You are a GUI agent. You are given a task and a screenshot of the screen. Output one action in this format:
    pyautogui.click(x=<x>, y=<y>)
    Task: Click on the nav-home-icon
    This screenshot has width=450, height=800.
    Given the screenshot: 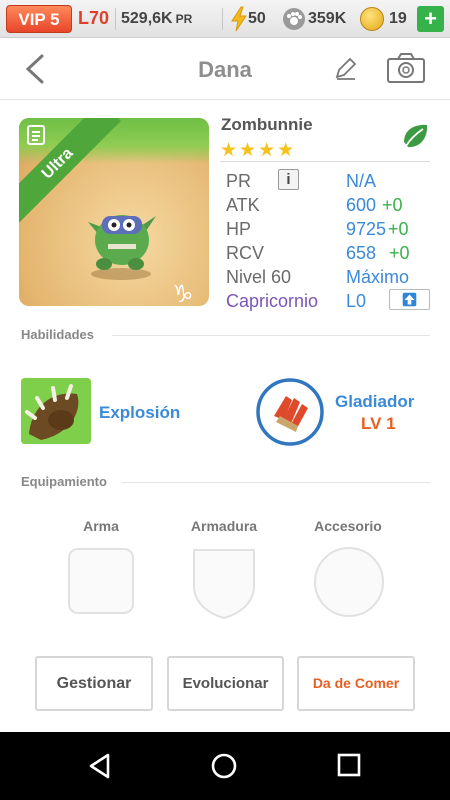 What is the action you would take?
    pyautogui.click(x=224, y=766)
    